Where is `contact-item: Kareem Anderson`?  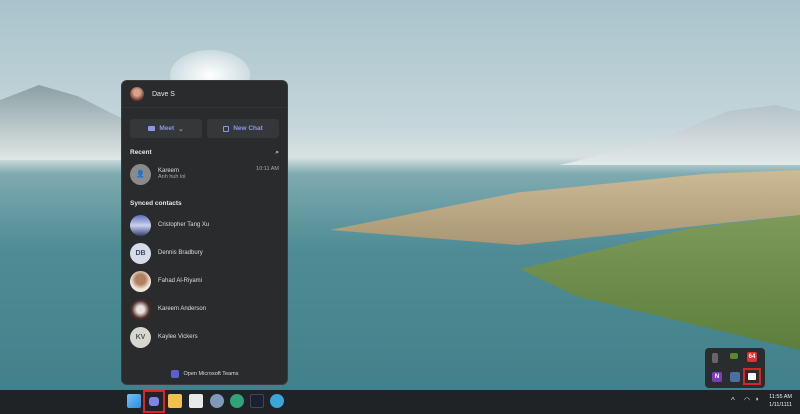
contact-item: Kareem Anderson is located at coordinates (204, 309).